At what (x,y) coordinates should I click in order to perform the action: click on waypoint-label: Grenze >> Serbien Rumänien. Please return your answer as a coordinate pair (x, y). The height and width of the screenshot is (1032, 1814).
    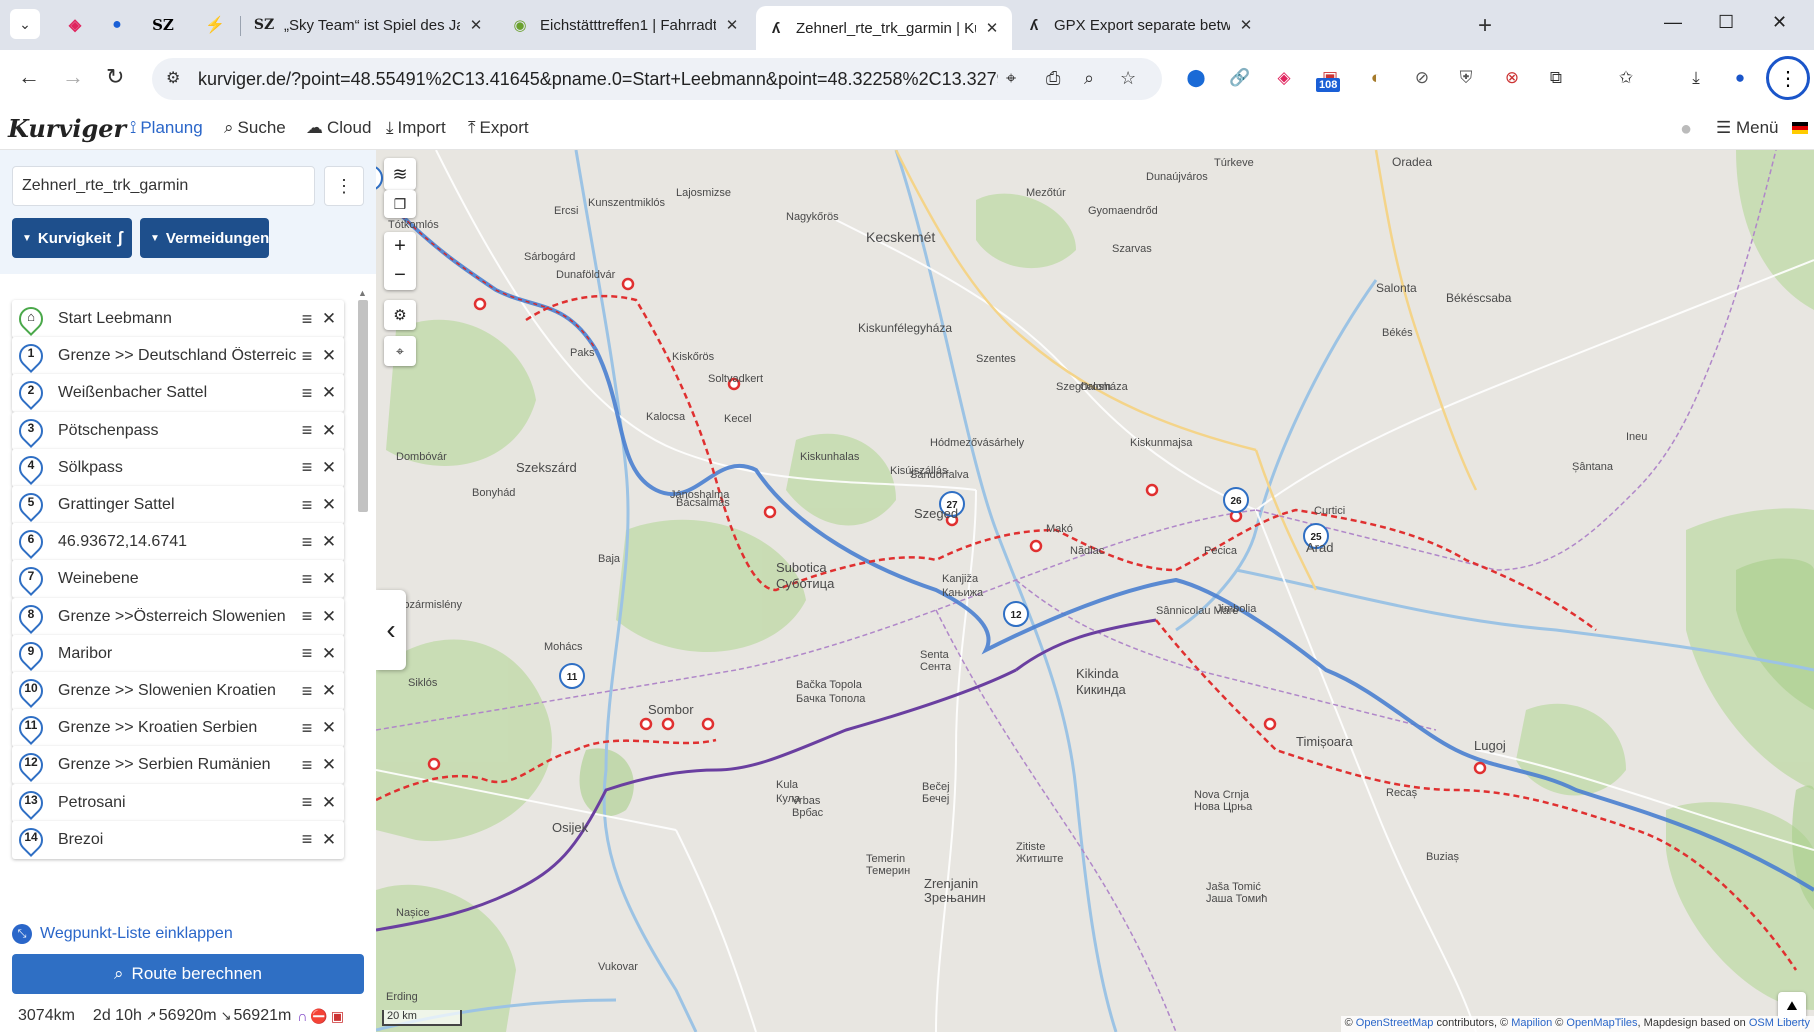
    Looking at the image, I should click on (177, 765).